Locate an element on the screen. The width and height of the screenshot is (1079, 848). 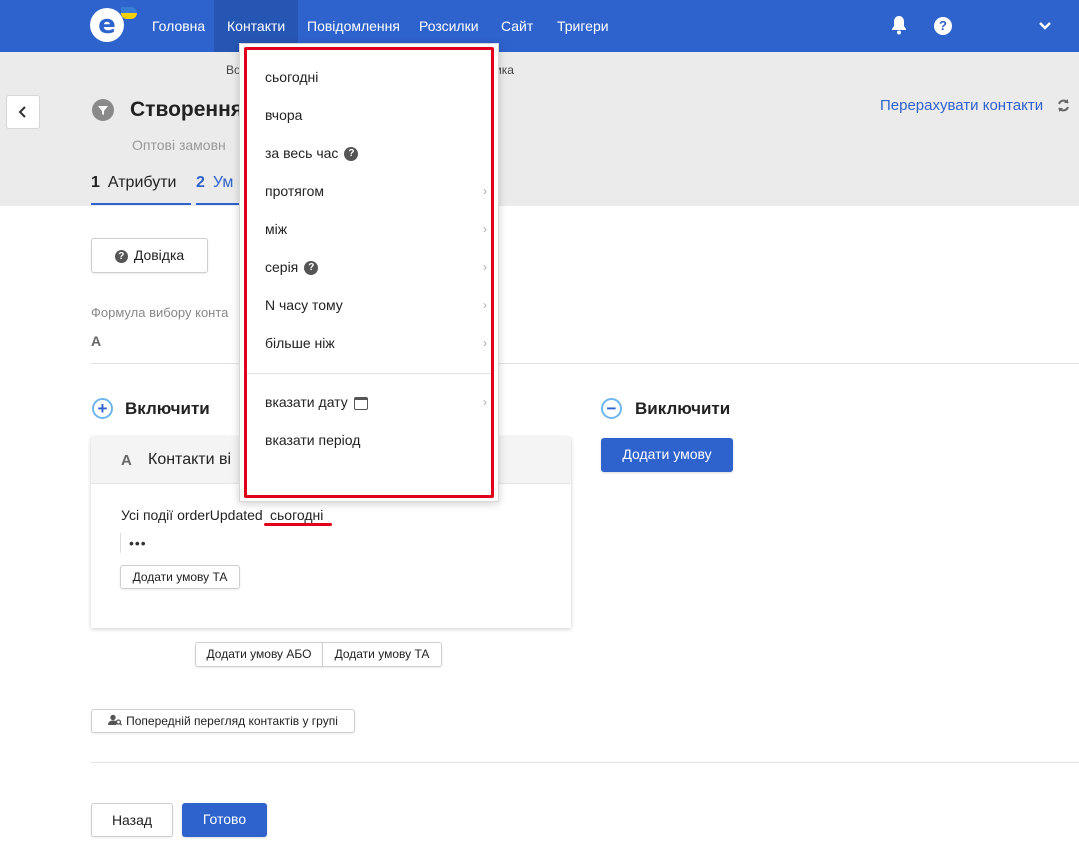
step-attributes-underline is located at coordinates (141, 204).